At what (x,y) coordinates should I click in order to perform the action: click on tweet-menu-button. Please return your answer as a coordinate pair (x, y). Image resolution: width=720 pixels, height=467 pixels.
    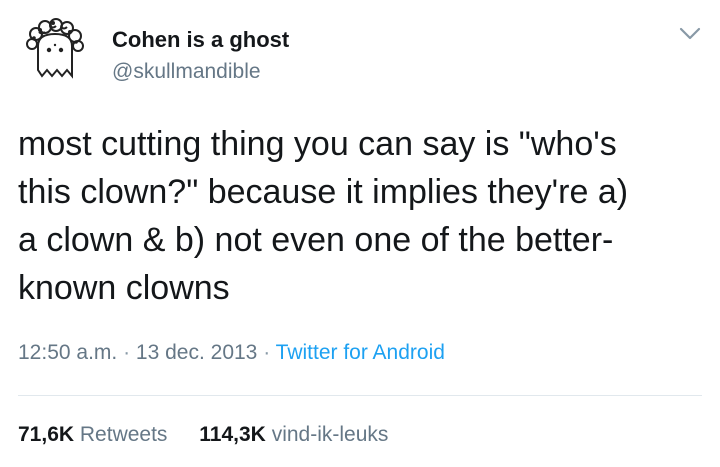
    Looking at the image, I should click on (690, 34).